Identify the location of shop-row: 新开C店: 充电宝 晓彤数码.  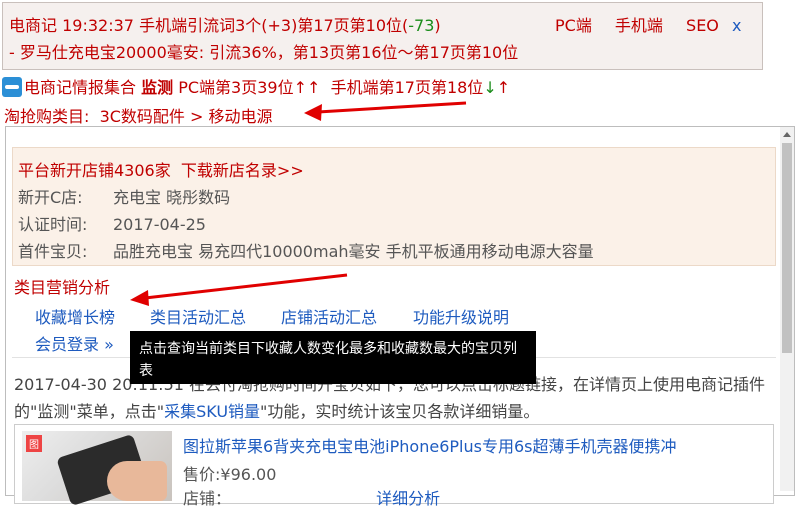
(124, 196).